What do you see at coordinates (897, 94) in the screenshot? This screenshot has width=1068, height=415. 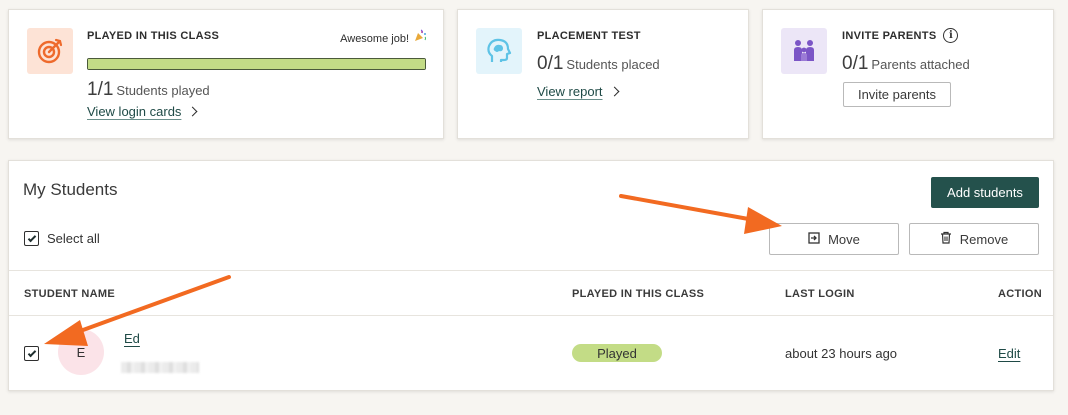 I see `invite-parents-button: Invite parents` at bounding box center [897, 94].